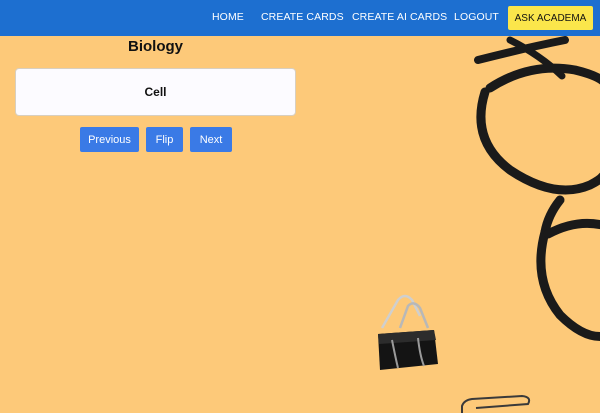  Describe the element at coordinates (496, 403) in the screenshot. I see `paper-clip-image` at that location.